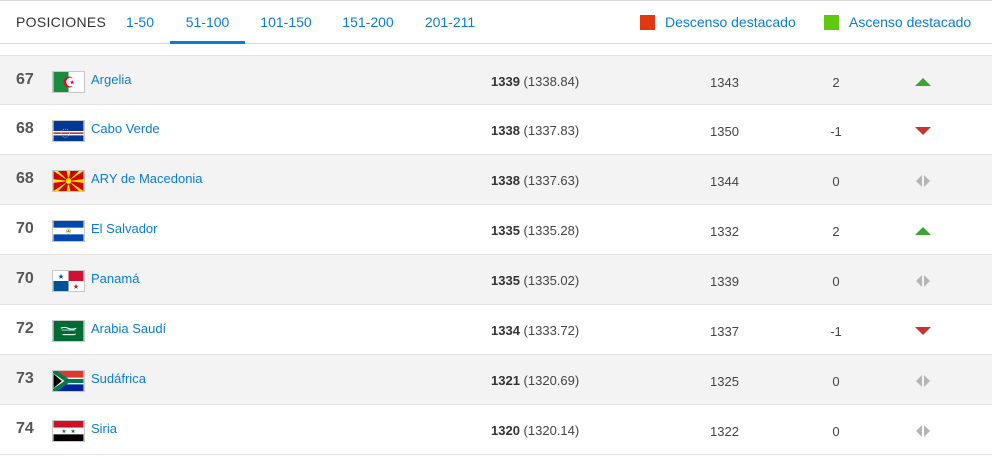 This screenshot has height=456, width=992. I want to click on team-link: Panamá, so click(115, 278).